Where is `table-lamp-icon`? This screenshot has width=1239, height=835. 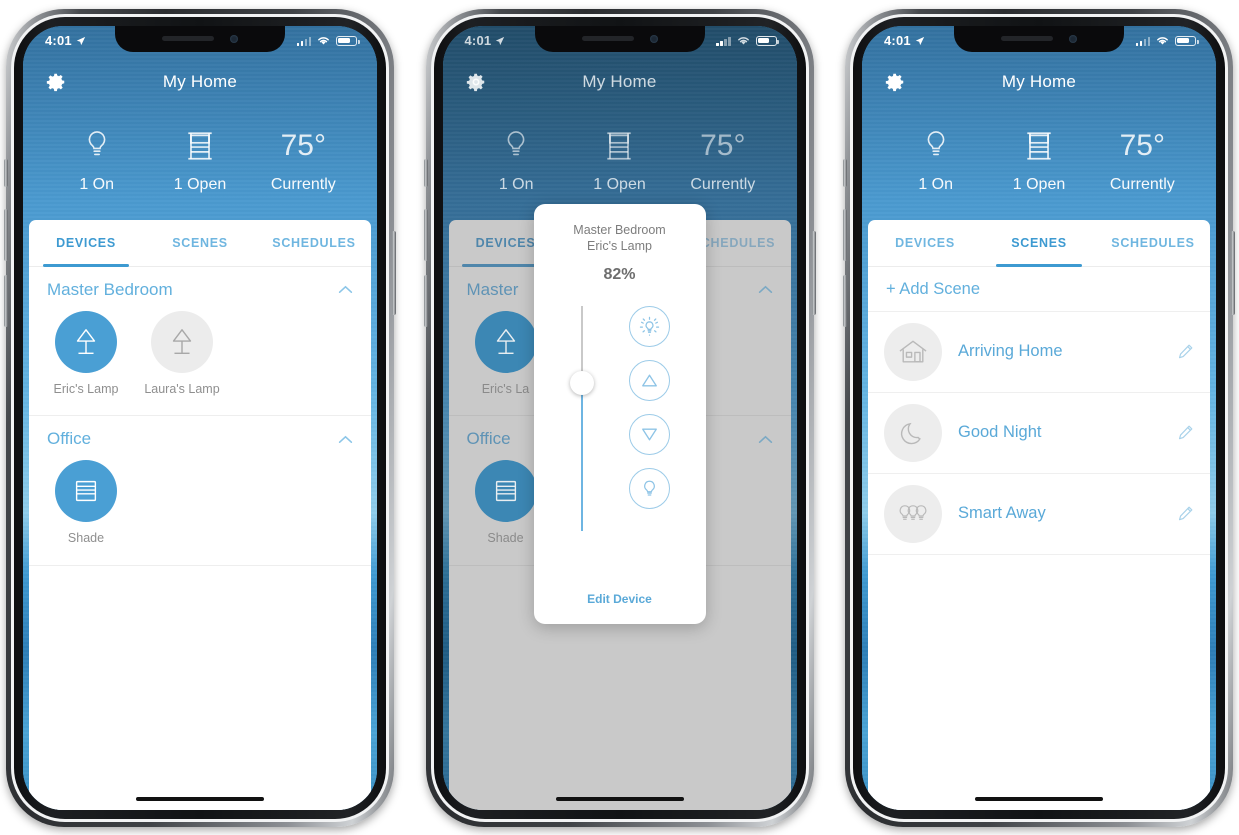 table-lamp-icon is located at coordinates (86, 341).